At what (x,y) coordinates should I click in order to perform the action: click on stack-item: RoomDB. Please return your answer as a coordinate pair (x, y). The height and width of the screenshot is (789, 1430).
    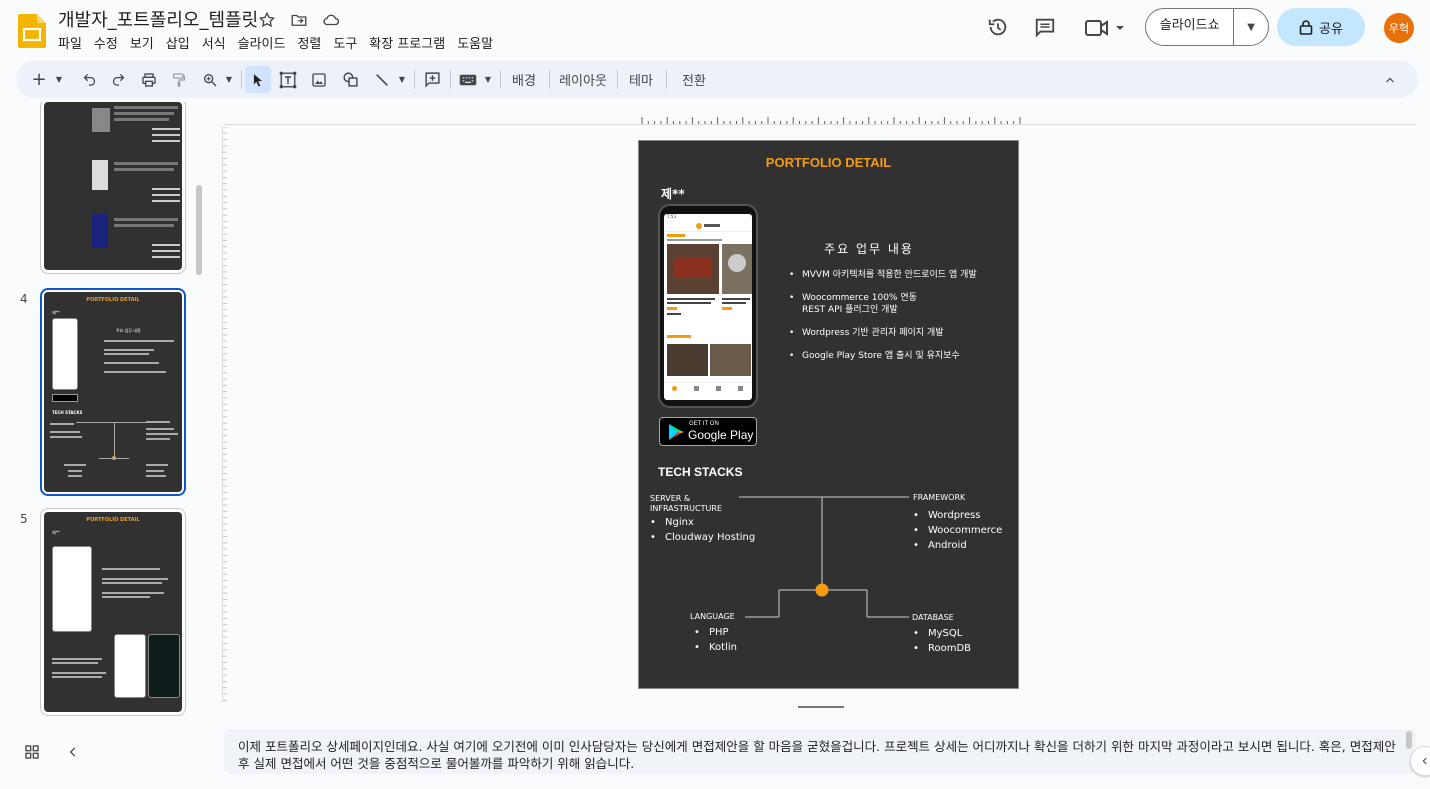
    Looking at the image, I should click on (942, 648).